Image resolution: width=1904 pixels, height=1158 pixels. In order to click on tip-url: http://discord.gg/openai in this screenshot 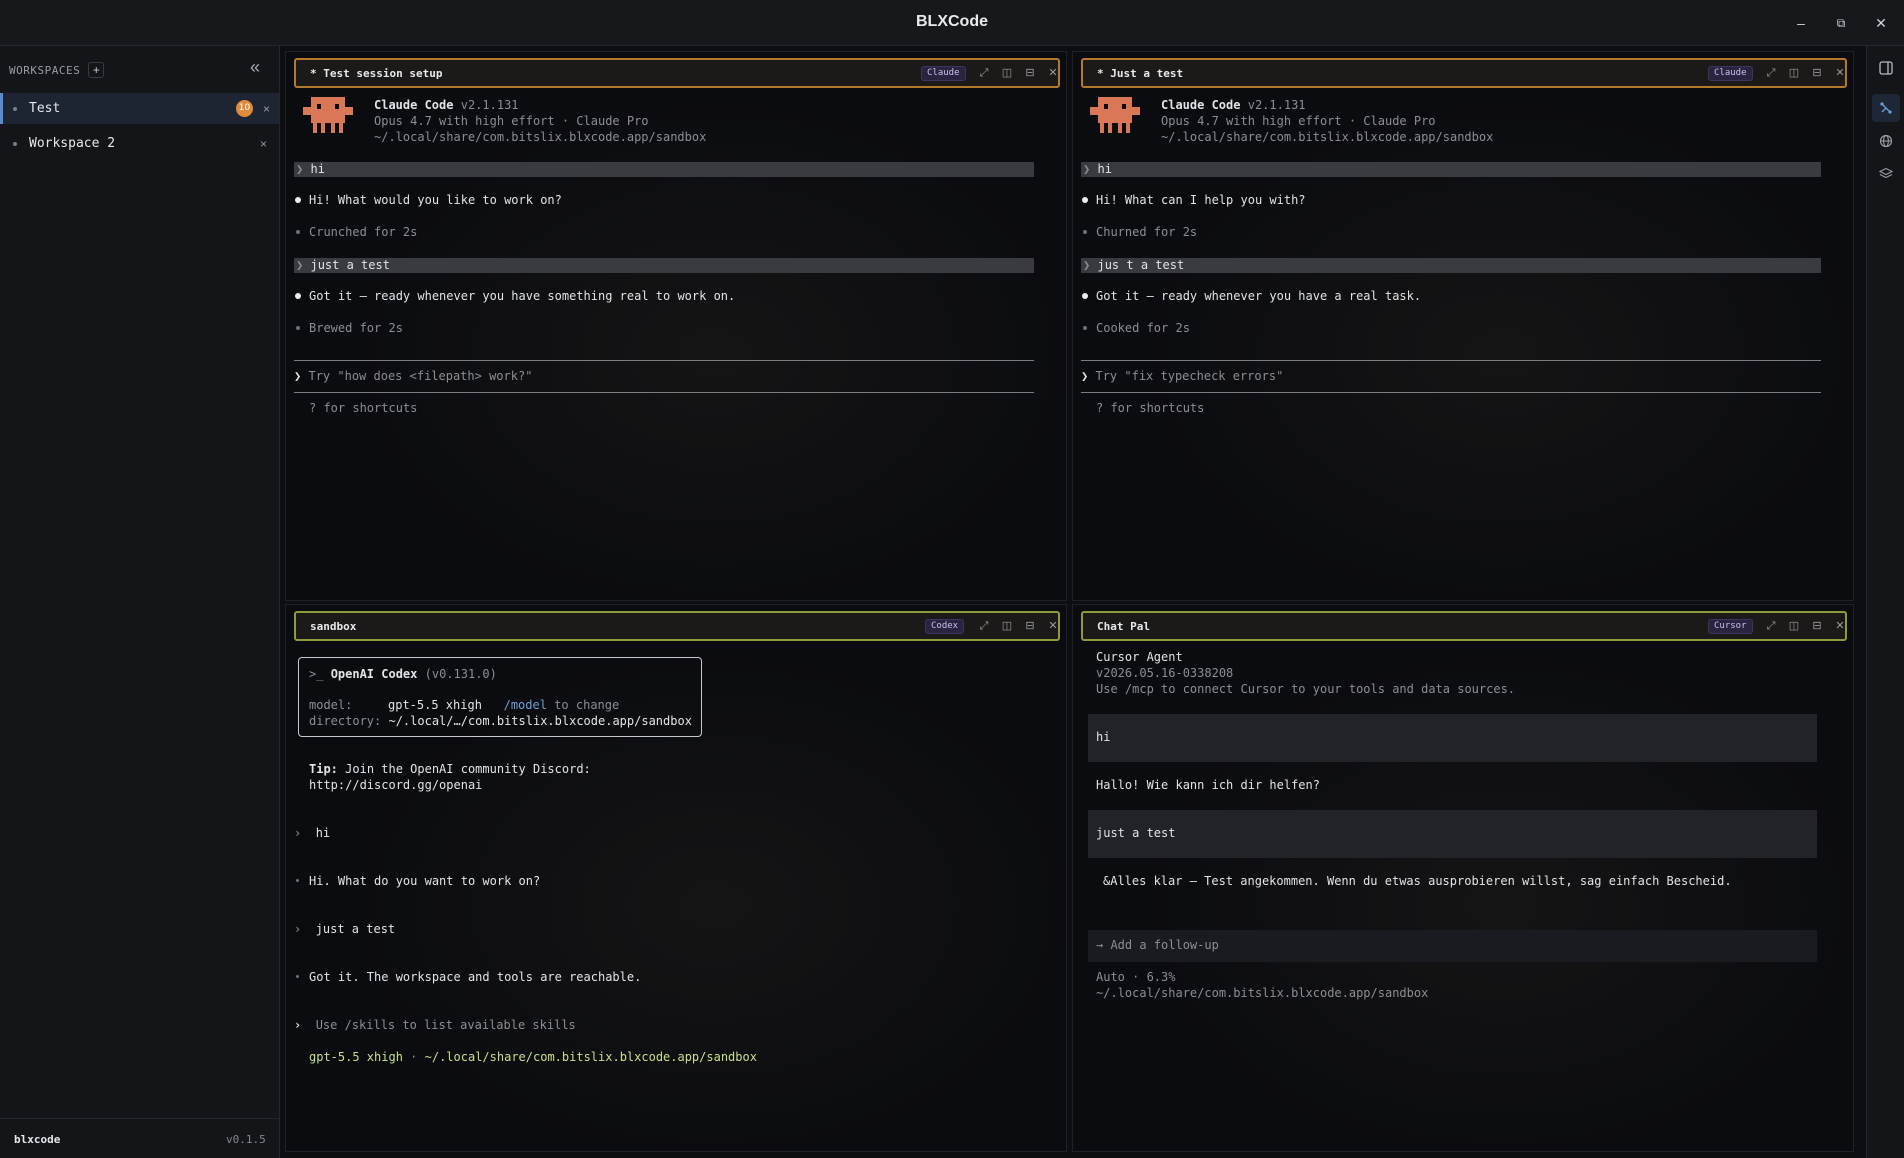, I will do `click(395, 785)`.